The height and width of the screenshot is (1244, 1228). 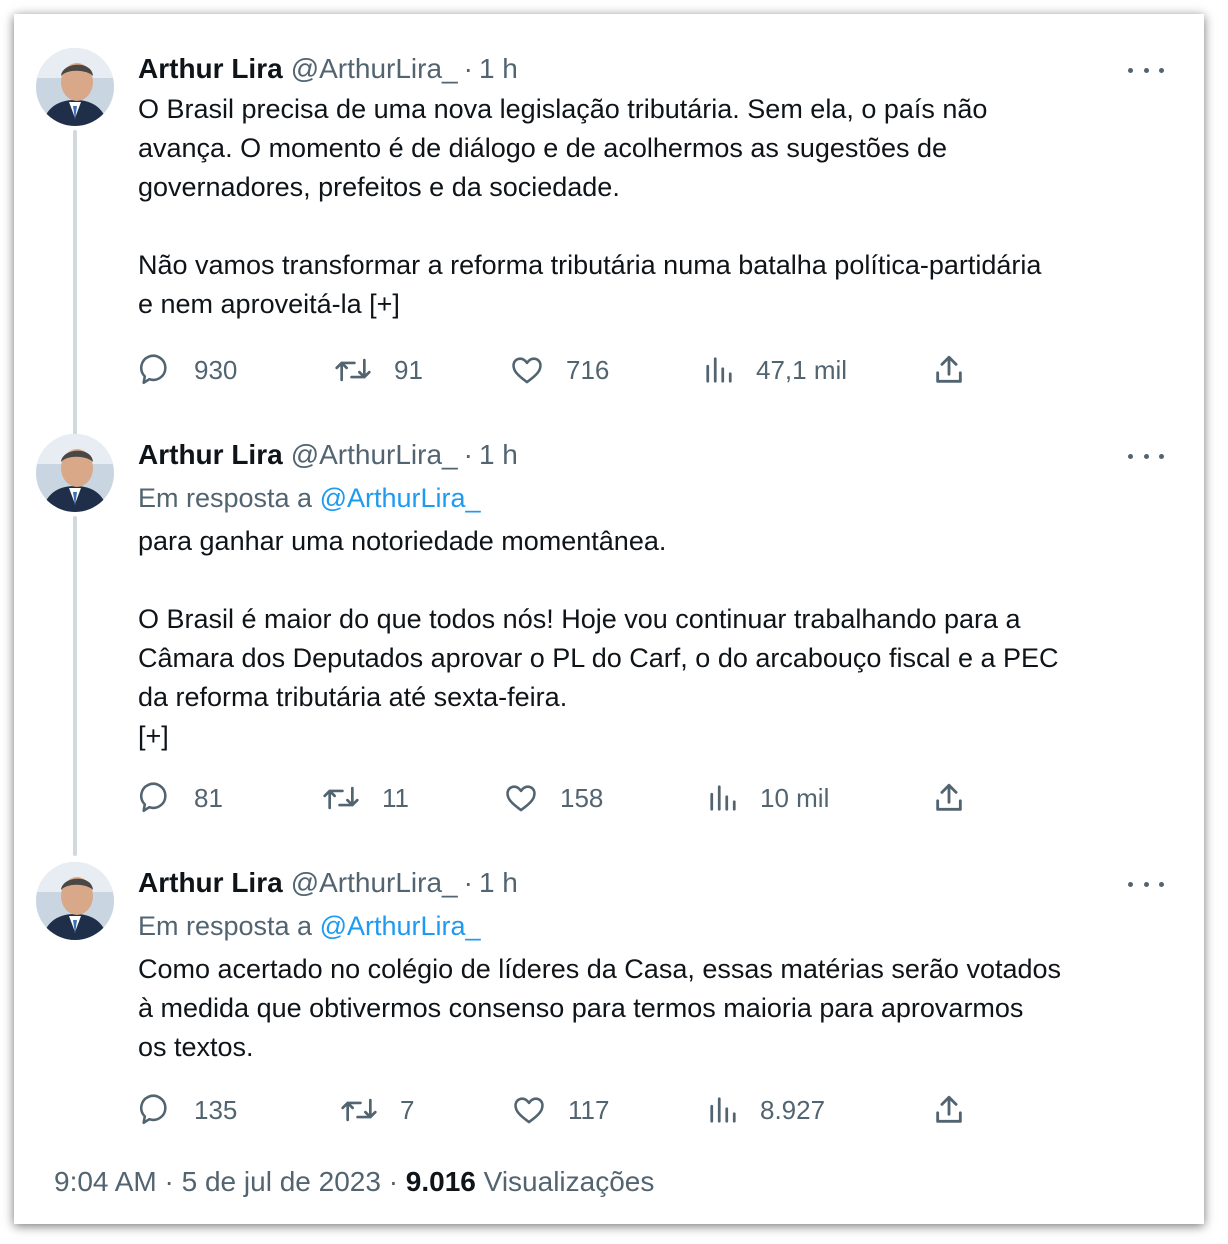 I want to click on views-count: 10 mil, so click(x=795, y=797).